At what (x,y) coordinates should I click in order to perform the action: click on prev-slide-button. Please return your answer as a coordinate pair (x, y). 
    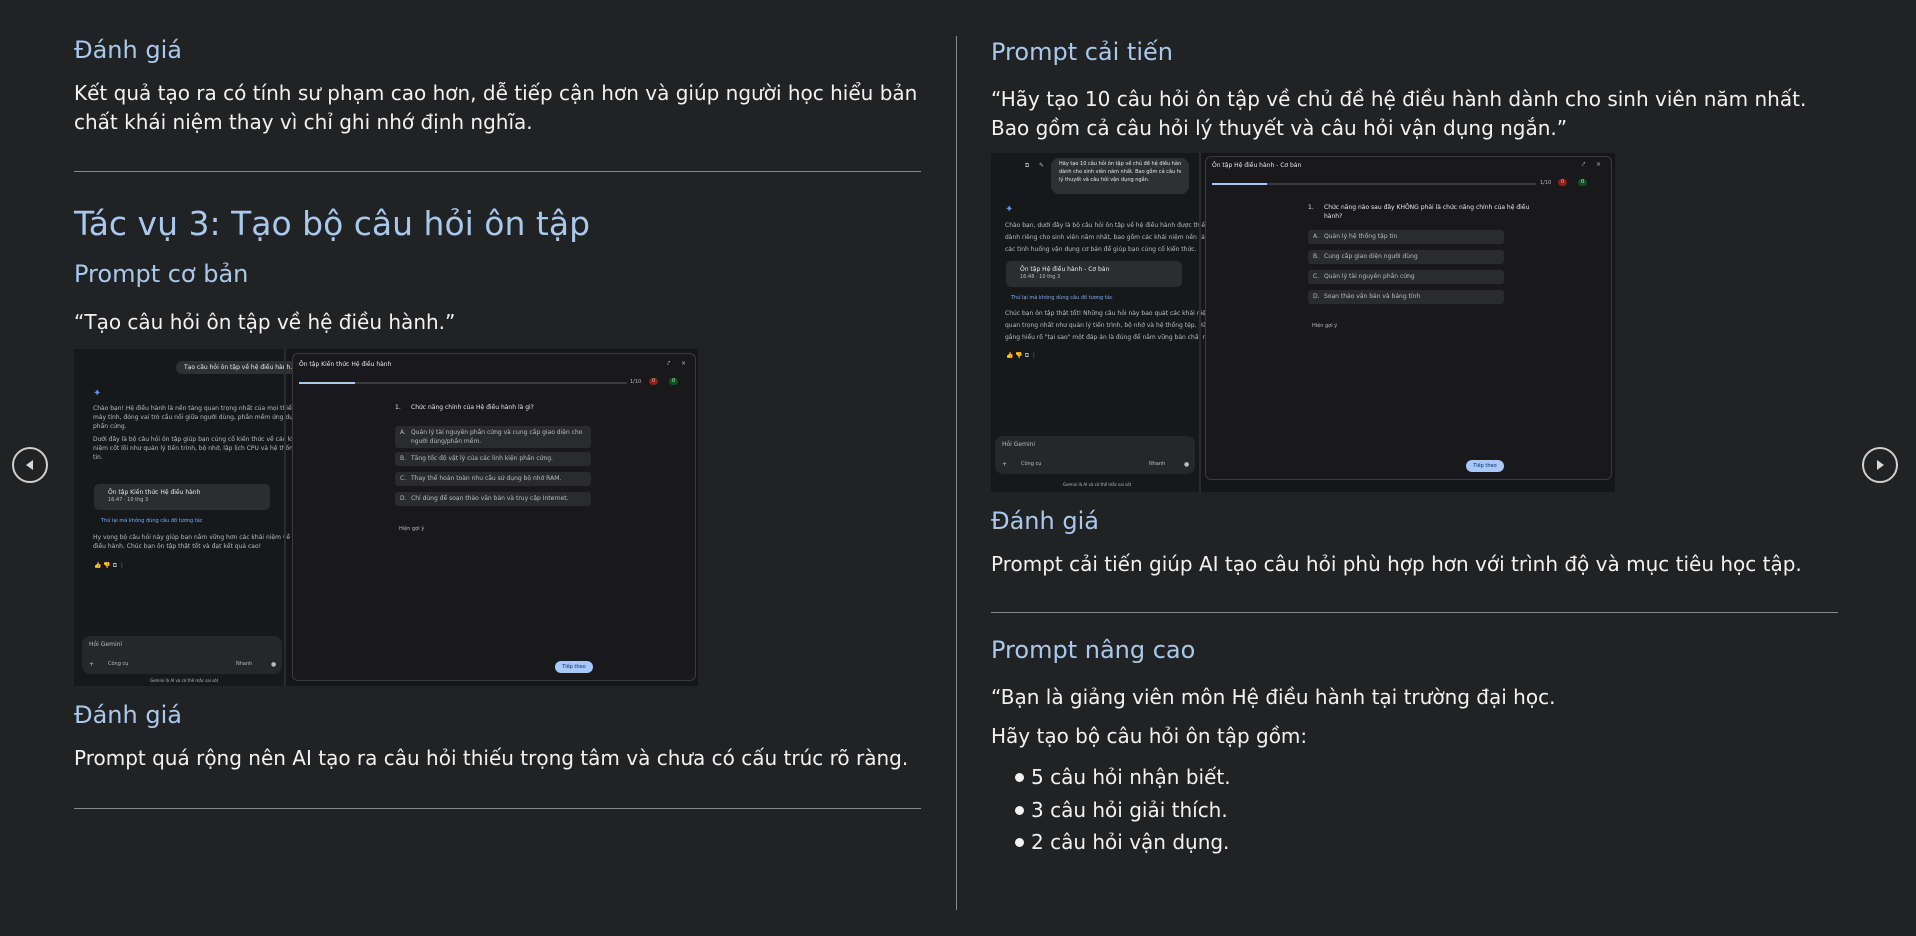
    Looking at the image, I should click on (30, 465).